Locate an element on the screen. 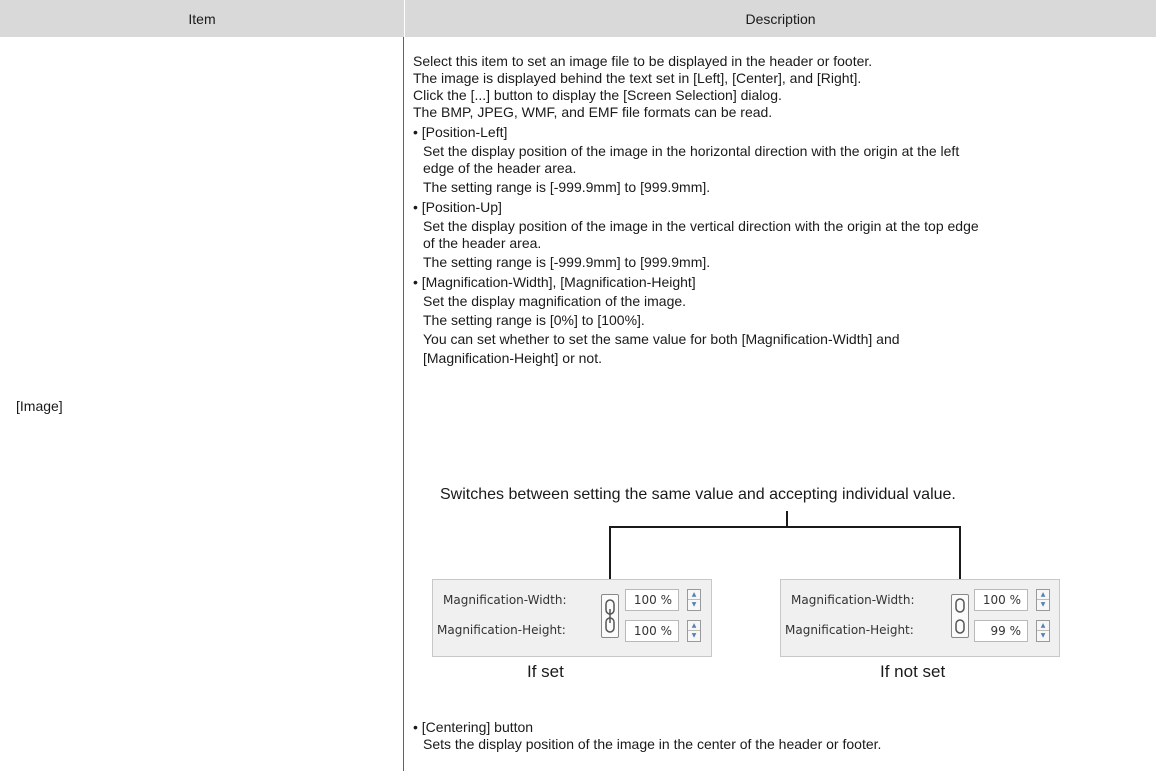 The width and height of the screenshot is (1156, 771). caption-if-set: If set is located at coordinates (545, 671).